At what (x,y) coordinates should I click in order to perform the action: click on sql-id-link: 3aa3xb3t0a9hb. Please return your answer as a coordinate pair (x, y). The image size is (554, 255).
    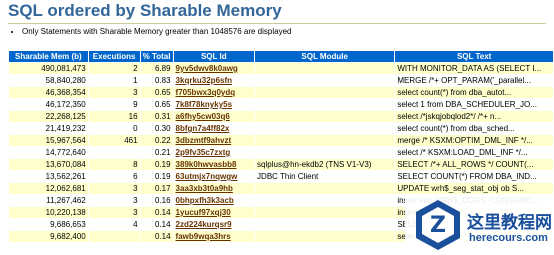
    Looking at the image, I should click on (204, 188).